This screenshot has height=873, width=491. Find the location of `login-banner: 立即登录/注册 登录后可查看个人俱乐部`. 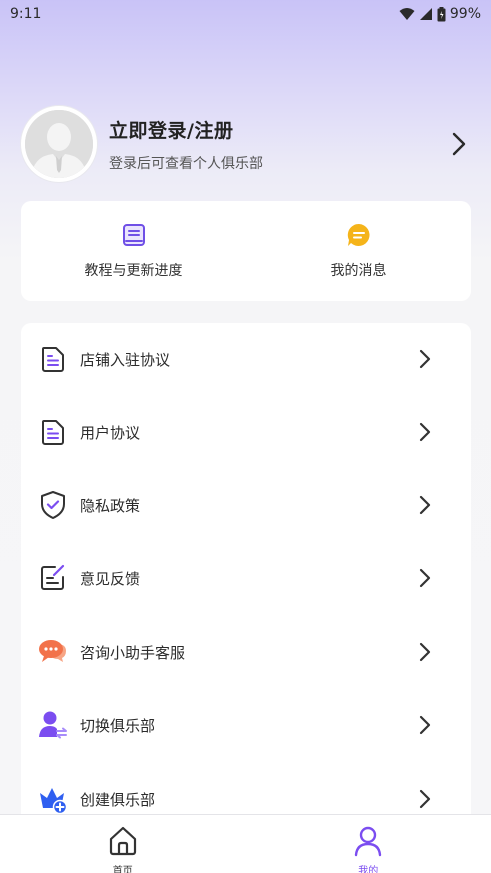

login-banner: 立即登录/注册 登录后可查看个人俱乐部 is located at coordinates (246, 144).